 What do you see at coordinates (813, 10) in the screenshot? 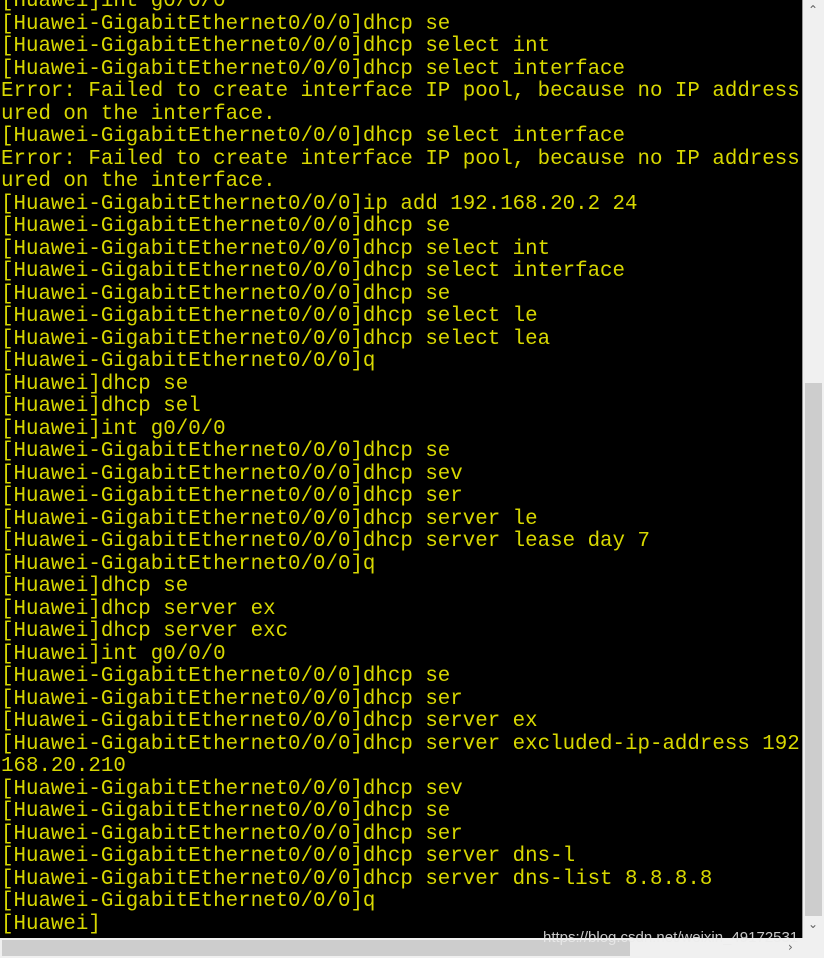
I see `chevron-up-icon: ⌃` at bounding box center [813, 10].